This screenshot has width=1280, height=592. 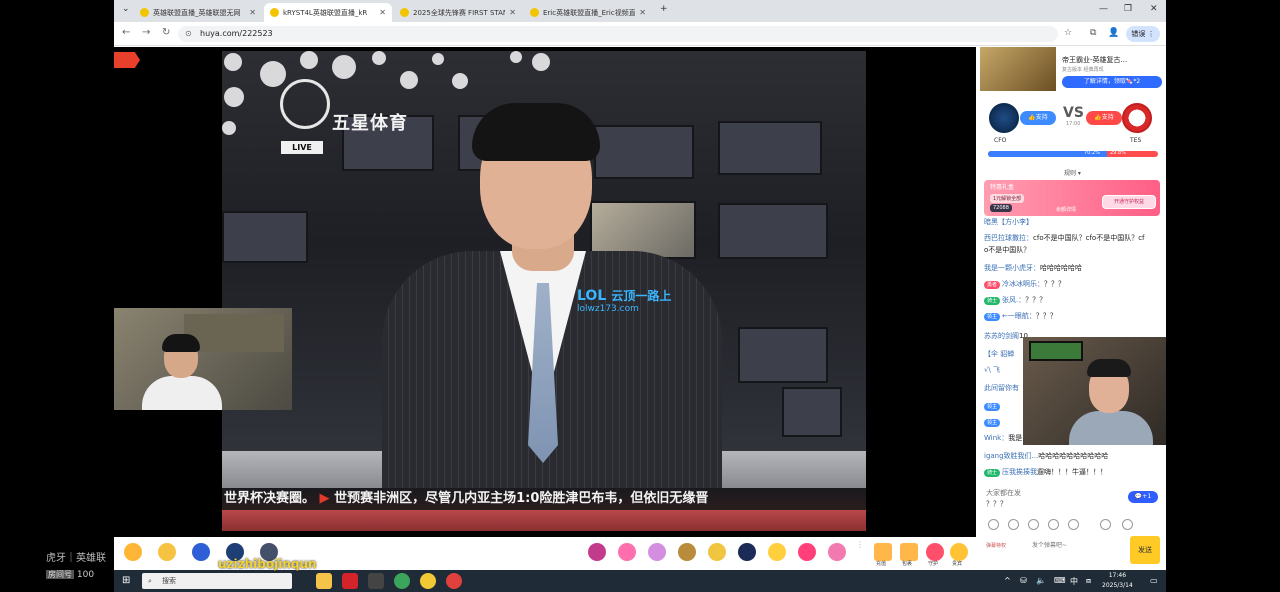 I want to click on ticker-arrow-icon: ▶, so click(x=327, y=498).